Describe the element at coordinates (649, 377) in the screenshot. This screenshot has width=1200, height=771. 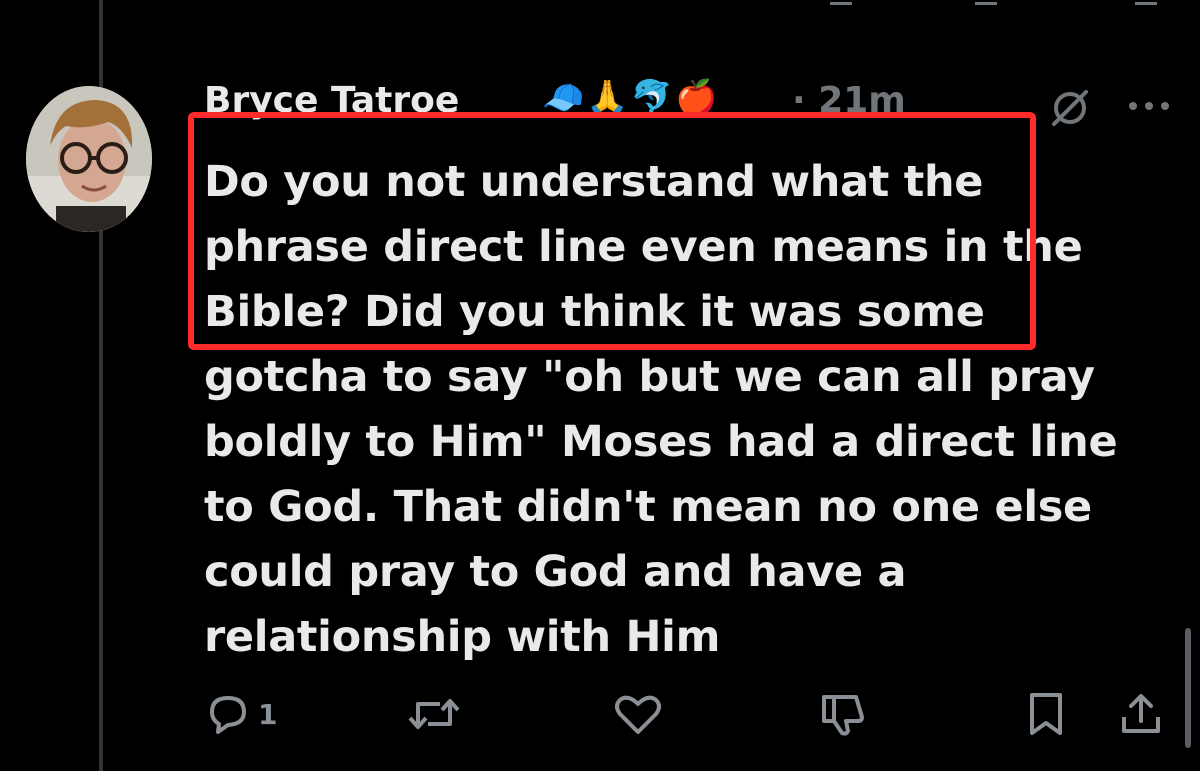
I see `tweet-text-line: gotcha to say "oh but we can all pray` at that location.